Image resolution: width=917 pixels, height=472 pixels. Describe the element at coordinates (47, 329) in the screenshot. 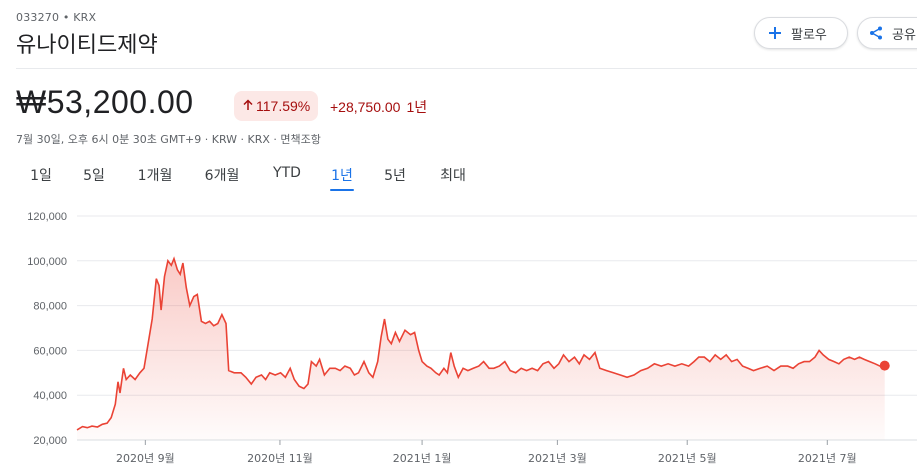

I see `y-axis-labels: 20,000 40,000 60,000 80,000 100,000 120,000` at that location.